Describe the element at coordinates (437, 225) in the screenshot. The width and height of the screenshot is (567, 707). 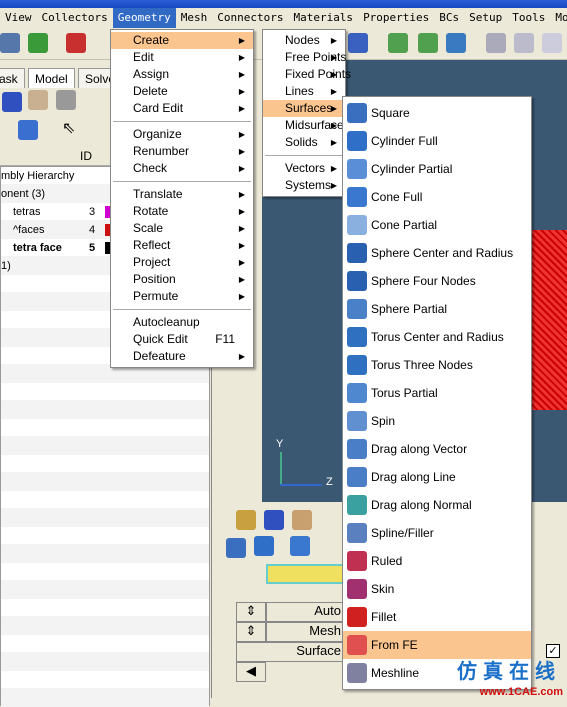
I see `menu-item-cone-partial: Cone Partial` at that location.